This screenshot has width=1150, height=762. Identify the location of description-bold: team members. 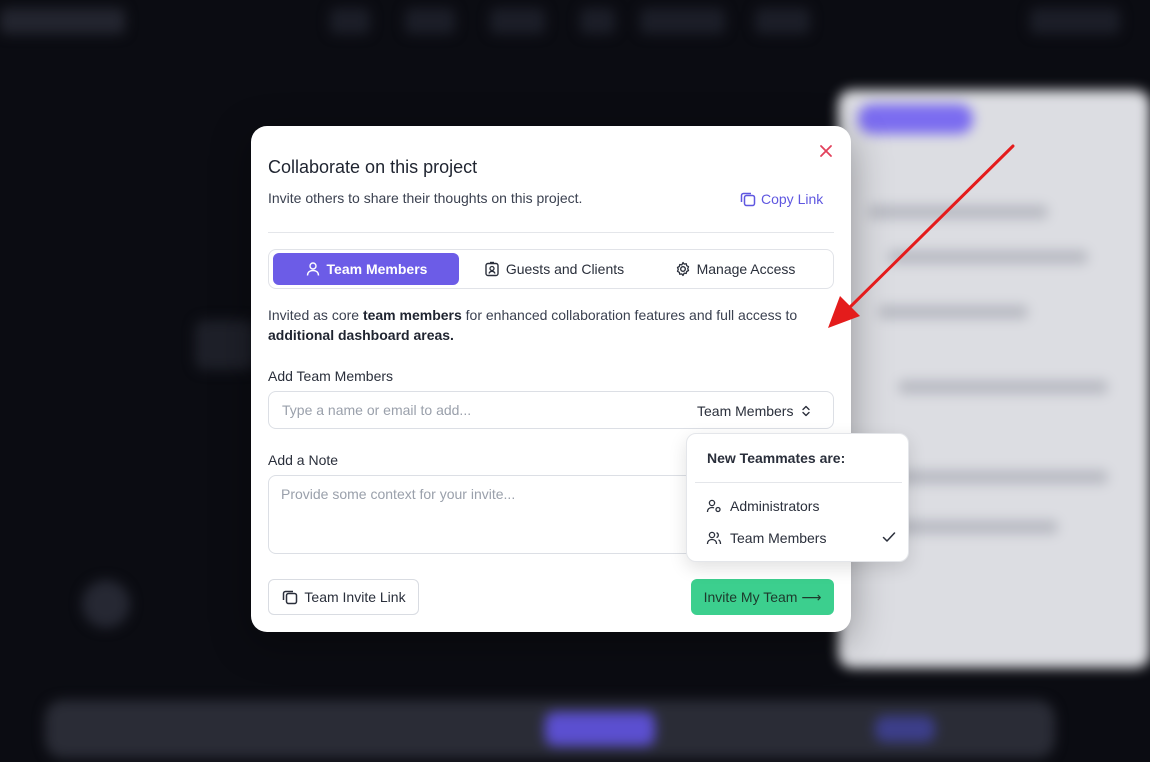
(412, 315).